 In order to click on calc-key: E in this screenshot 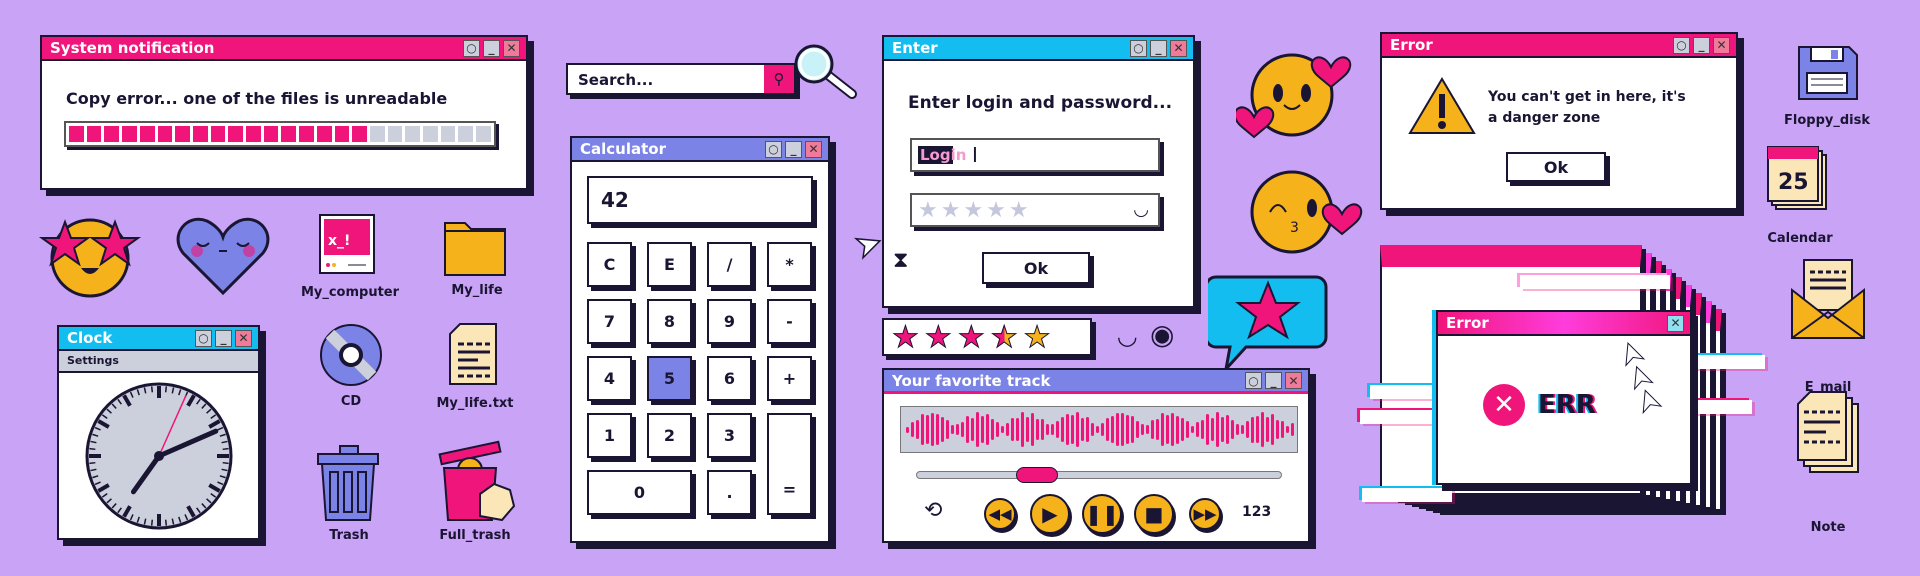, I will do `click(669, 264)`.